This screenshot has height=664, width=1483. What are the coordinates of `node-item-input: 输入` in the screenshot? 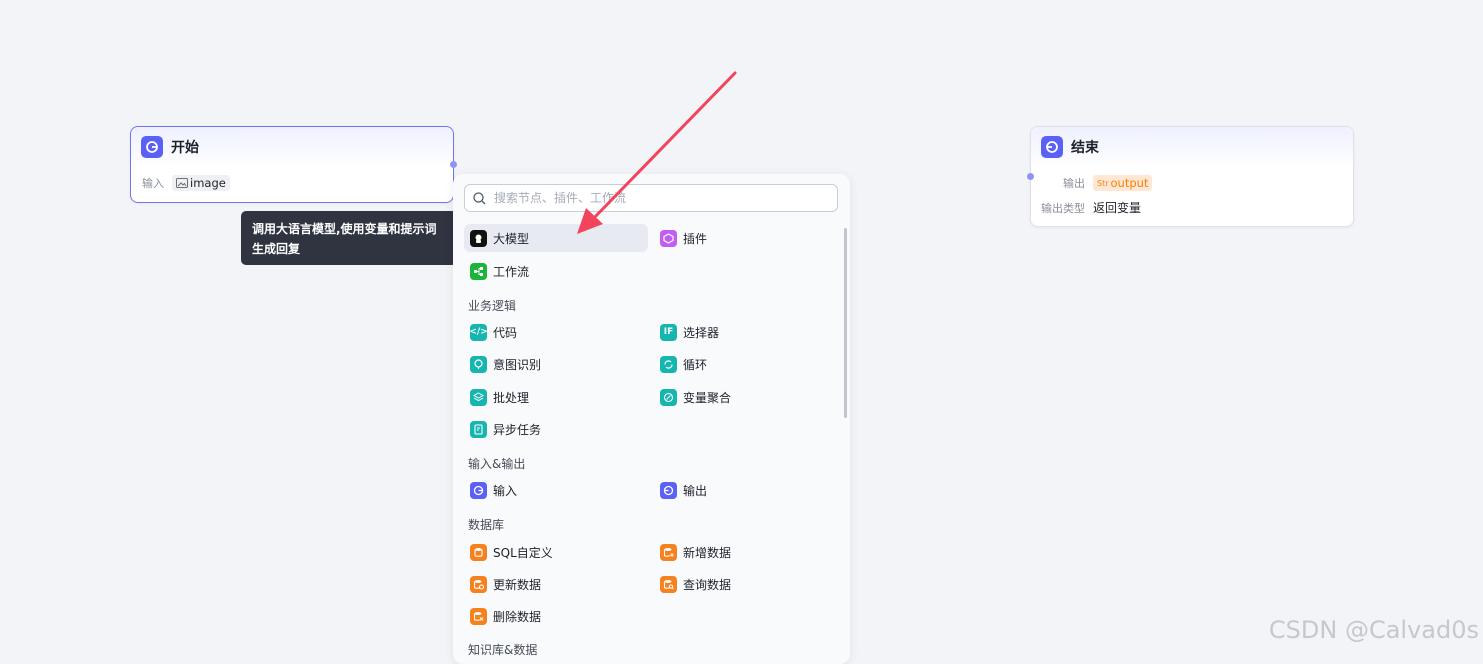 It's located at (554, 490).